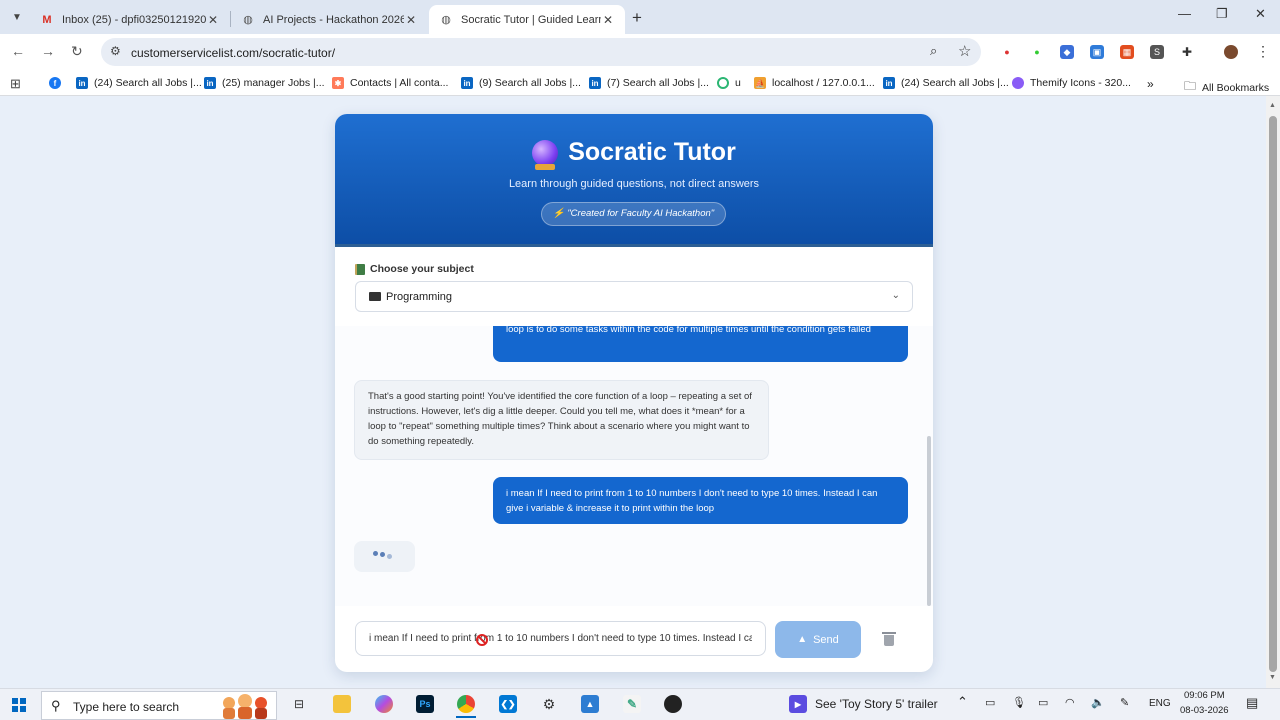  What do you see at coordinates (48, 51) in the screenshot?
I see `forward-button: →` at bounding box center [48, 51].